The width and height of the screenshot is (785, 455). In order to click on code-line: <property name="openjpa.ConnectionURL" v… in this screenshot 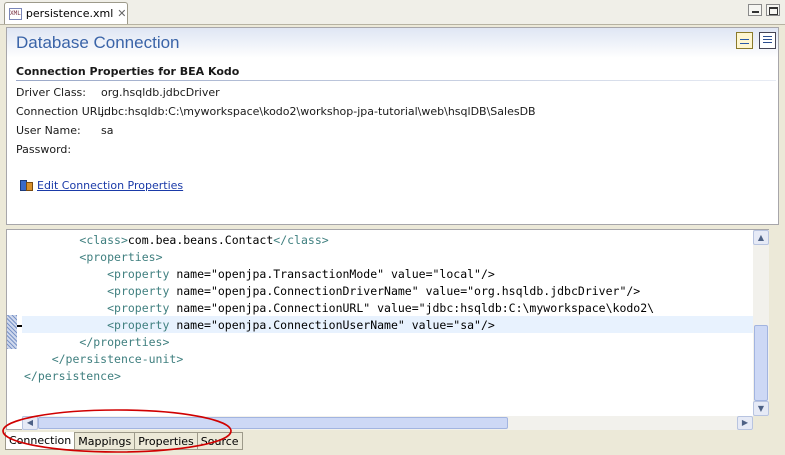, I will do `click(388, 308)`.